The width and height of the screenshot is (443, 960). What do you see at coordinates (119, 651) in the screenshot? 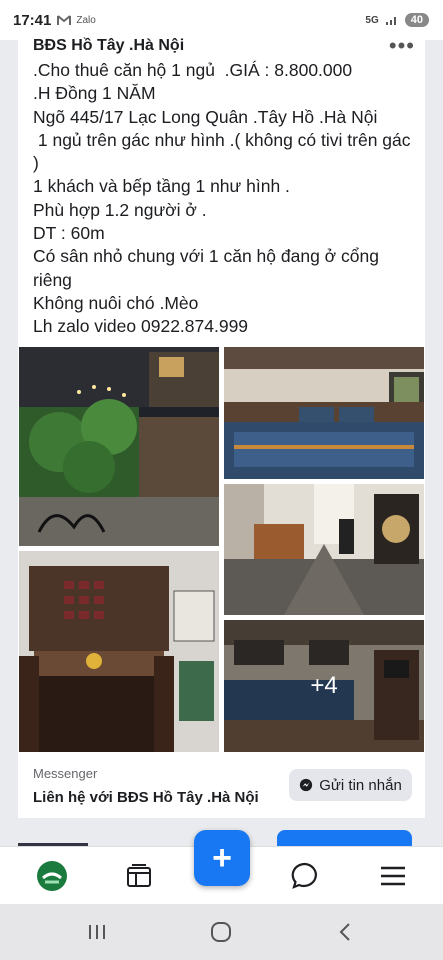
I see `photo-dining-room` at bounding box center [119, 651].